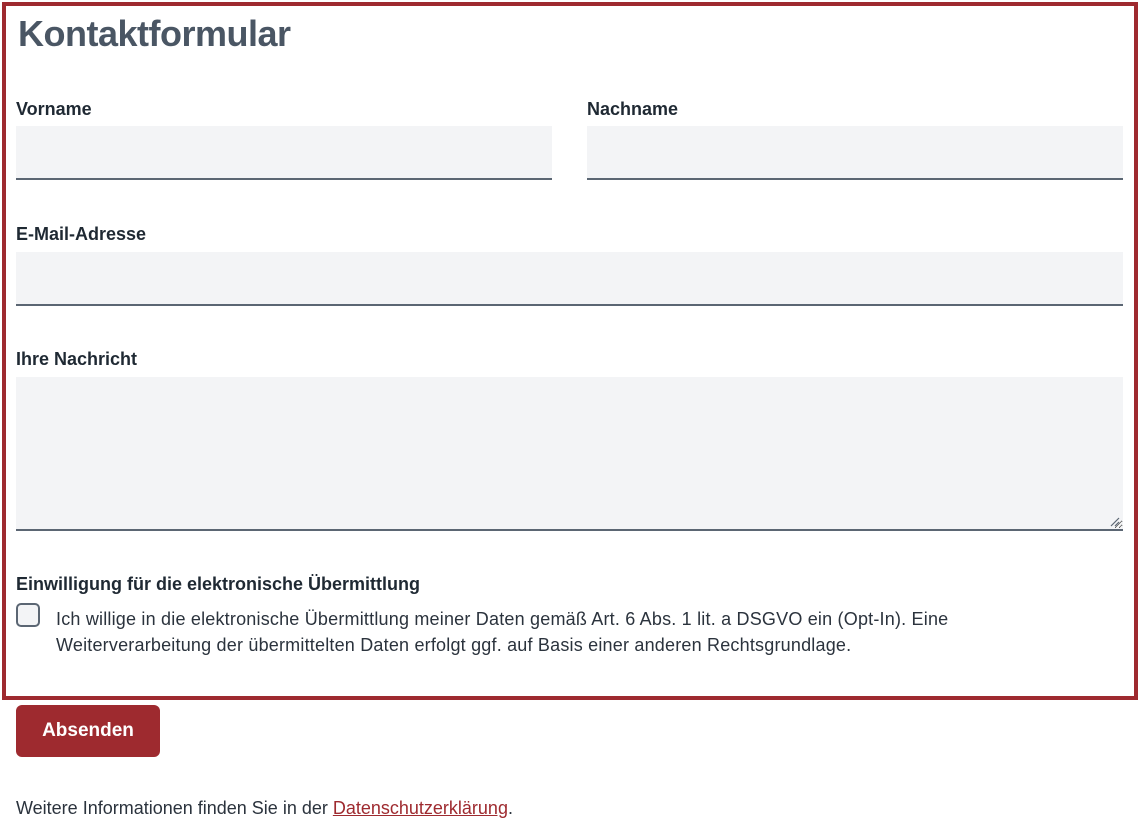 This screenshot has width=1138, height=830. Describe the element at coordinates (569, 279) in the screenshot. I see `email-input` at that location.